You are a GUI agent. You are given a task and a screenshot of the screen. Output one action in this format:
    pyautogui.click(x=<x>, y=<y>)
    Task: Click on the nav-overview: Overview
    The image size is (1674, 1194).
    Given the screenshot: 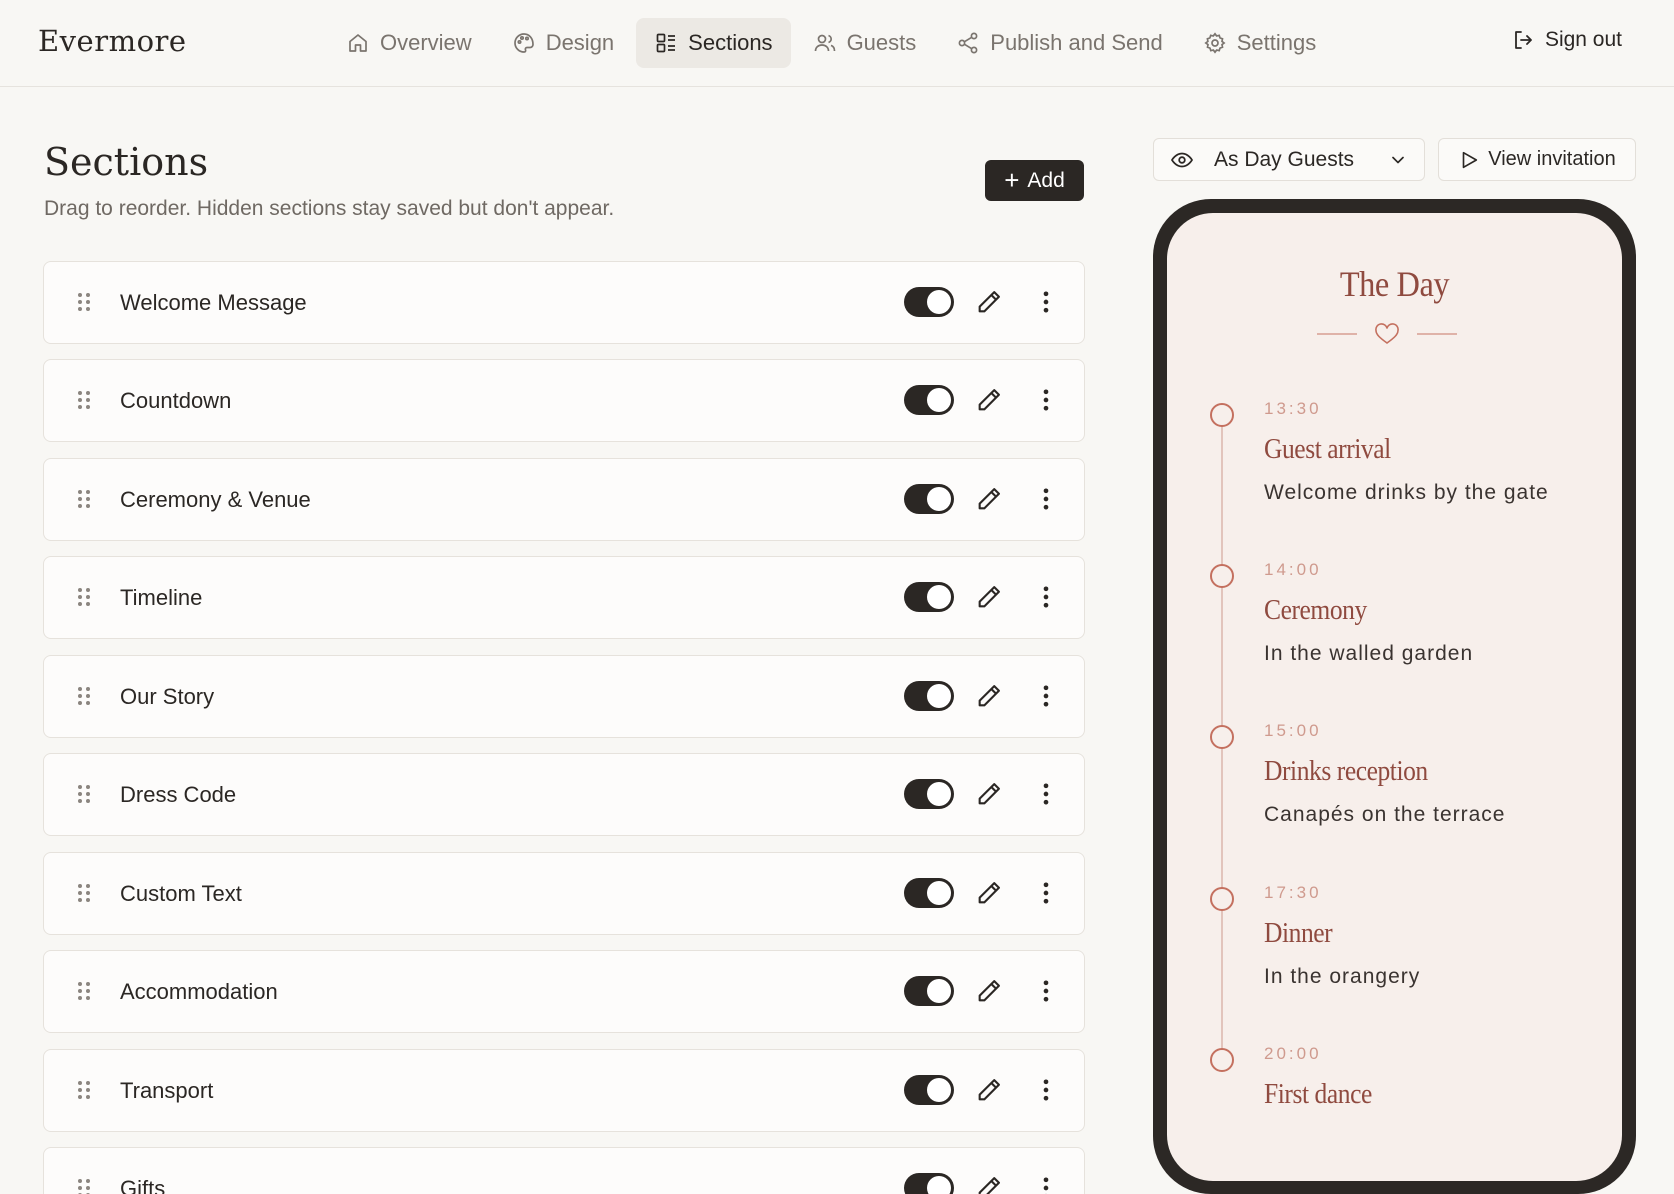 What is the action you would take?
    pyautogui.click(x=409, y=43)
    